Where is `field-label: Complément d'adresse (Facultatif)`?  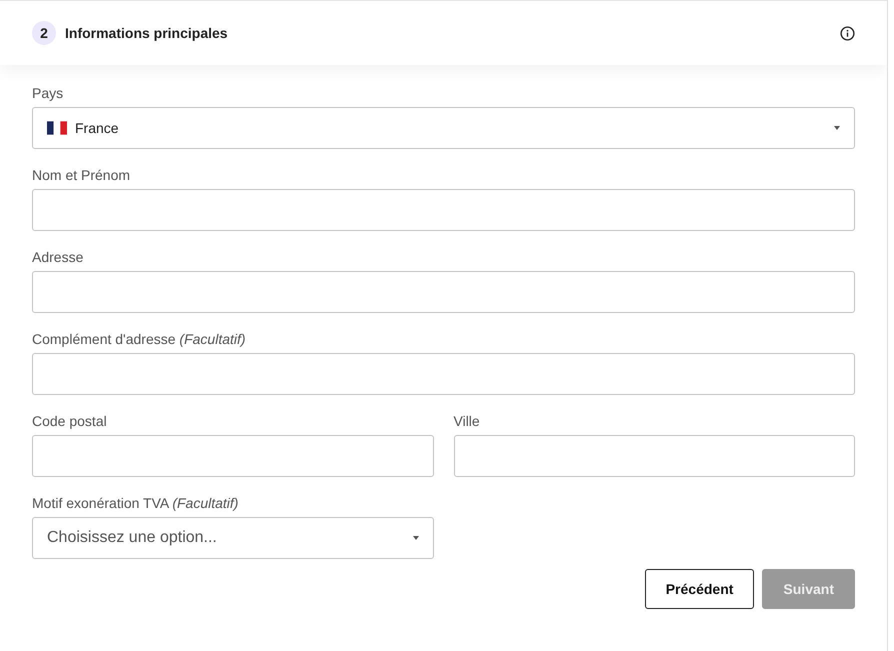
field-label: Complément d'adresse (Facultatif) is located at coordinates (139, 339).